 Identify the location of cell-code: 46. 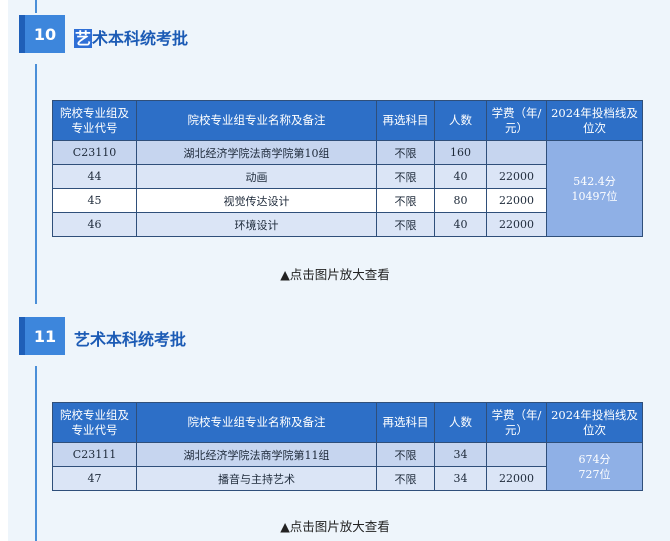
(94, 224).